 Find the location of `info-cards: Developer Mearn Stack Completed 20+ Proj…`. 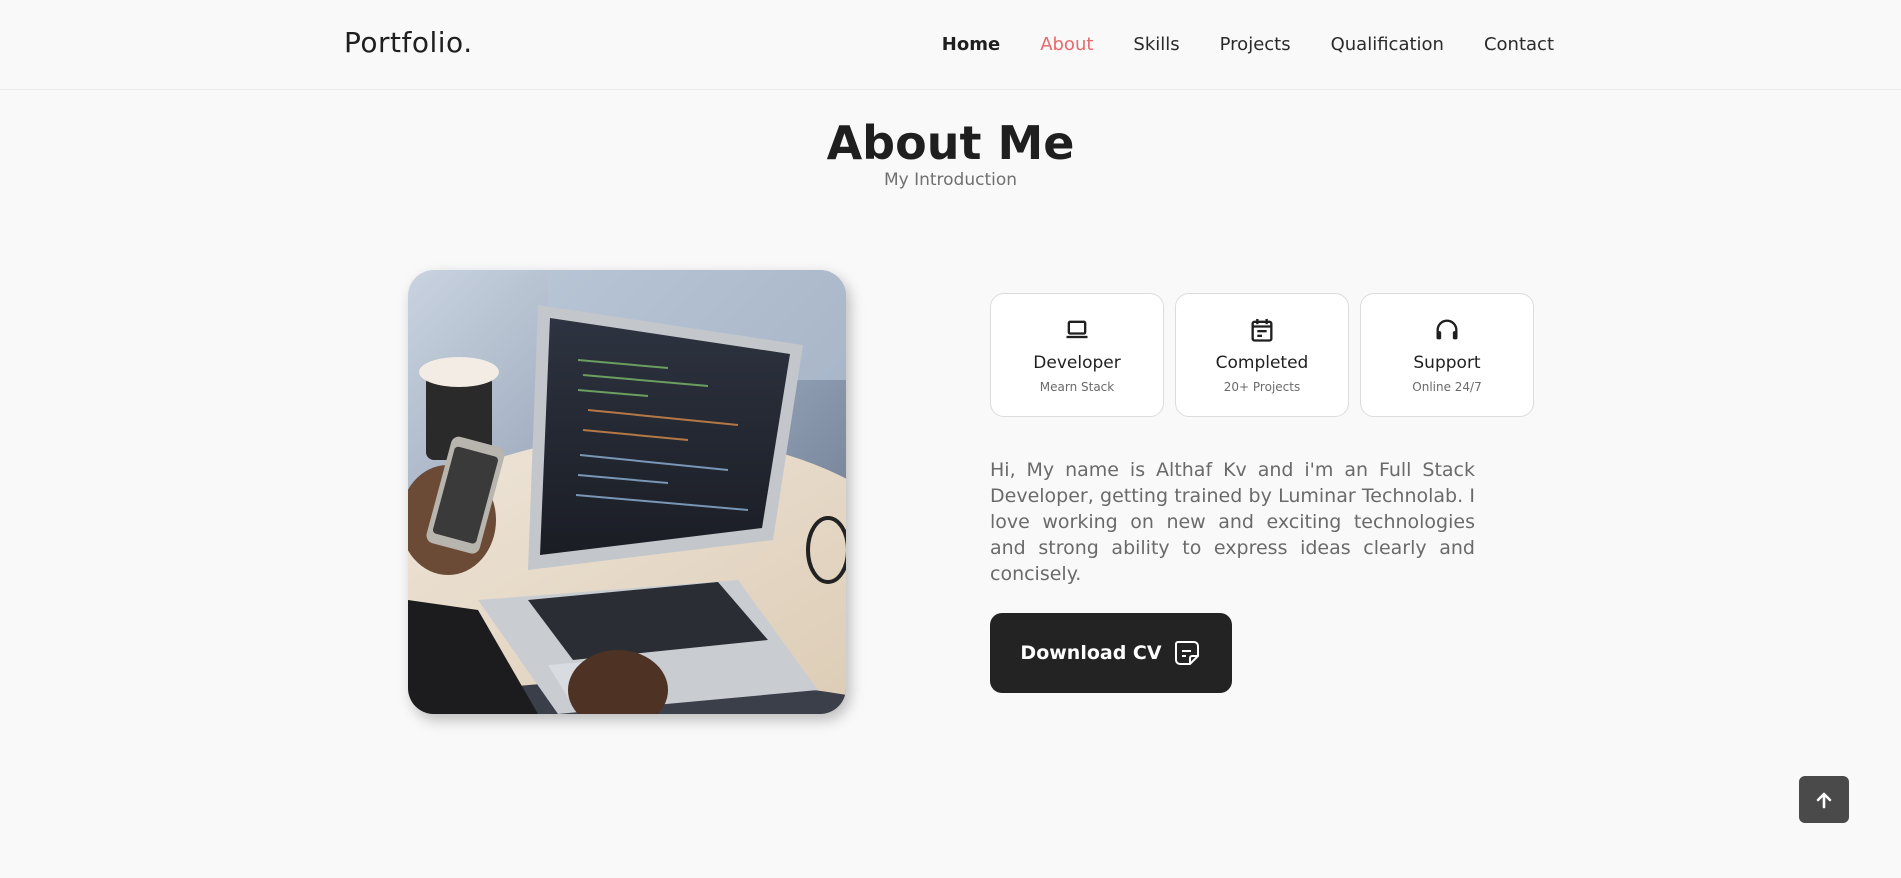

info-cards: Developer Mearn Stack Completed 20+ Proj… is located at coordinates (1262, 355).